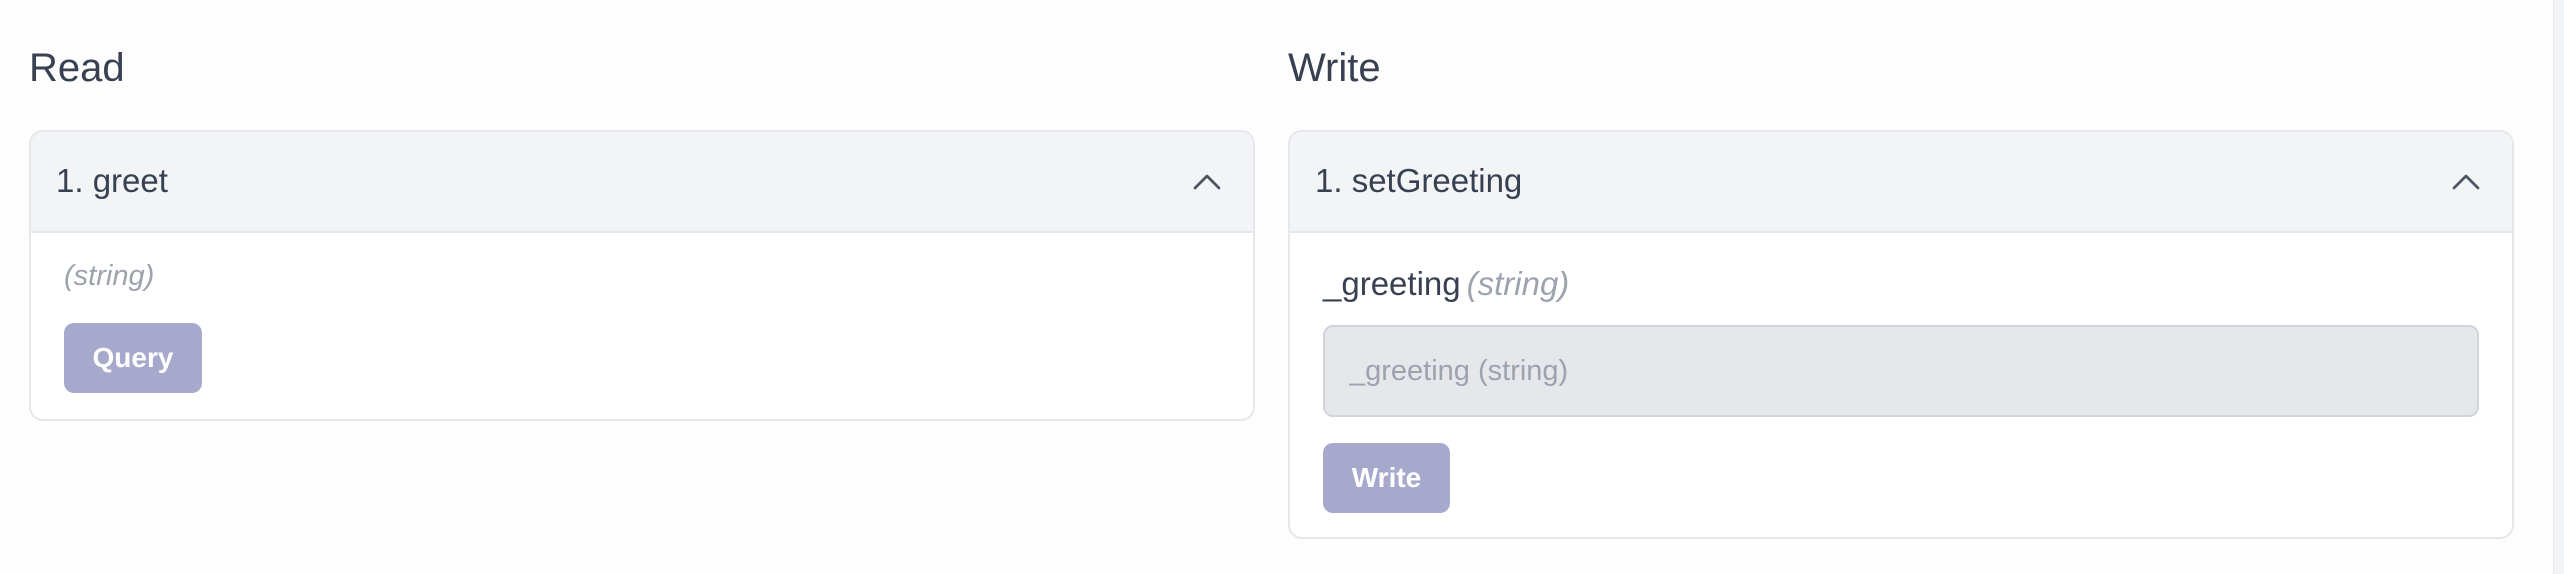 The width and height of the screenshot is (2564, 574). Describe the element at coordinates (133, 358) in the screenshot. I see `query-button: Query` at that location.